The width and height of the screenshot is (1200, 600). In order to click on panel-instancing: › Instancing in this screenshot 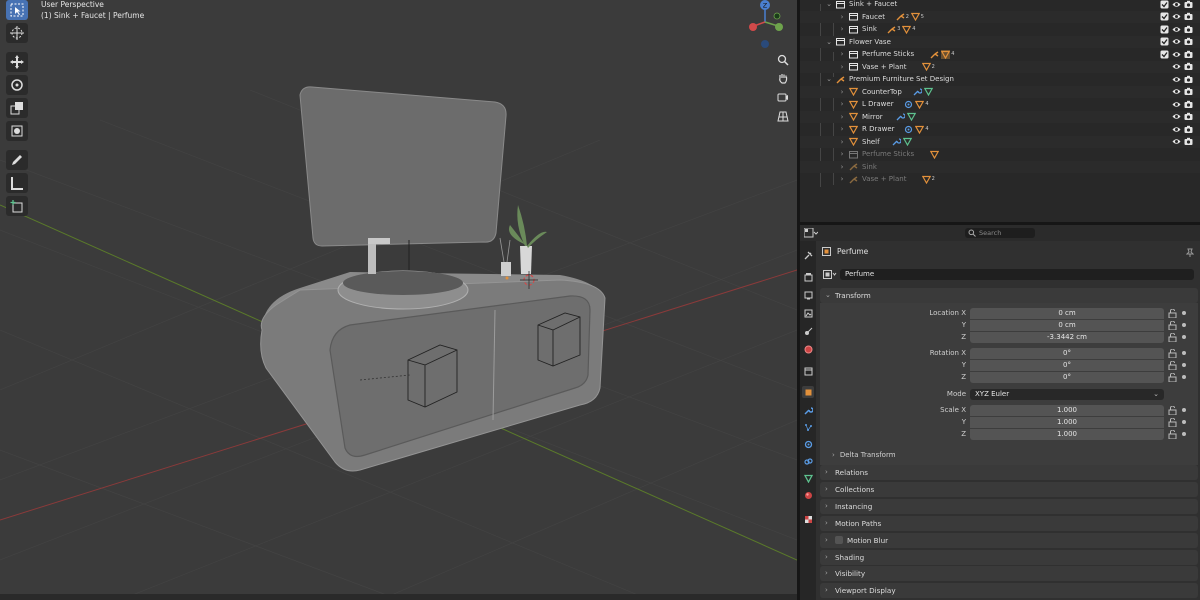, I will do `click(1009, 506)`.